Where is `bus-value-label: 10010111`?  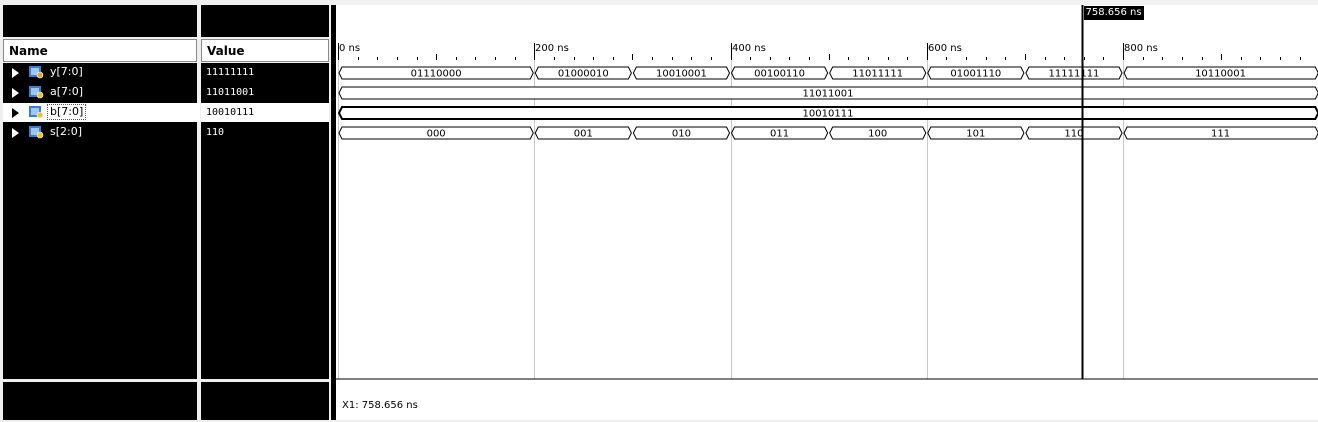 bus-value-label: 10010111 is located at coordinates (828, 114).